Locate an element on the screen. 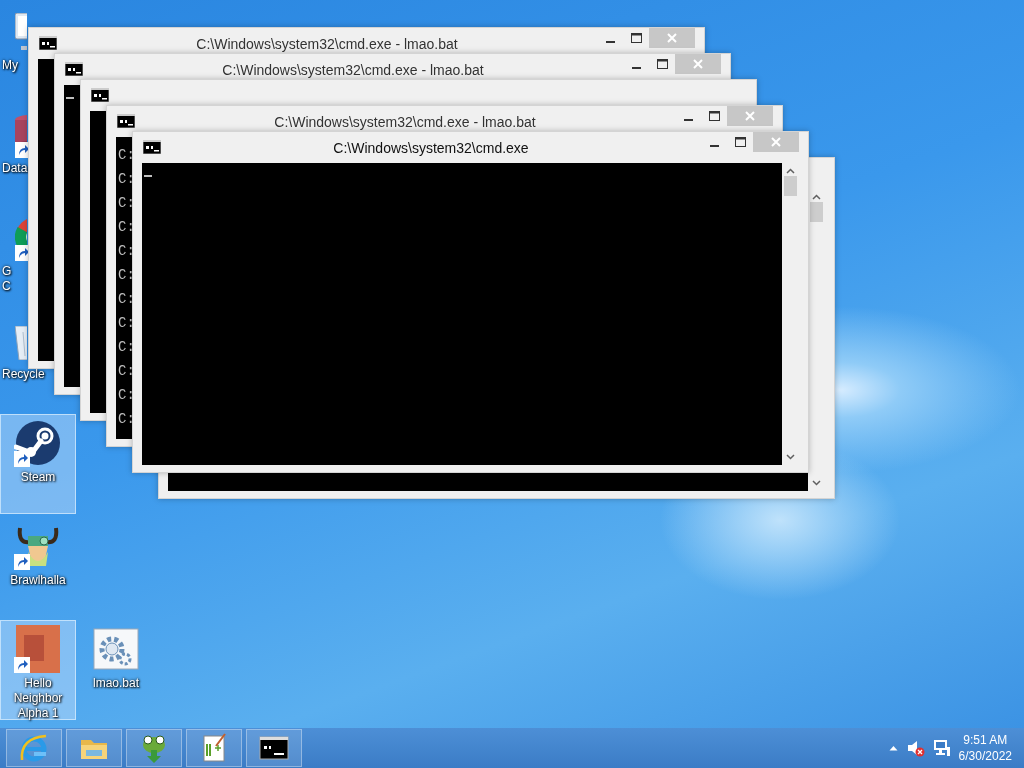  icon-label: G C is located at coordinates (6, 279).